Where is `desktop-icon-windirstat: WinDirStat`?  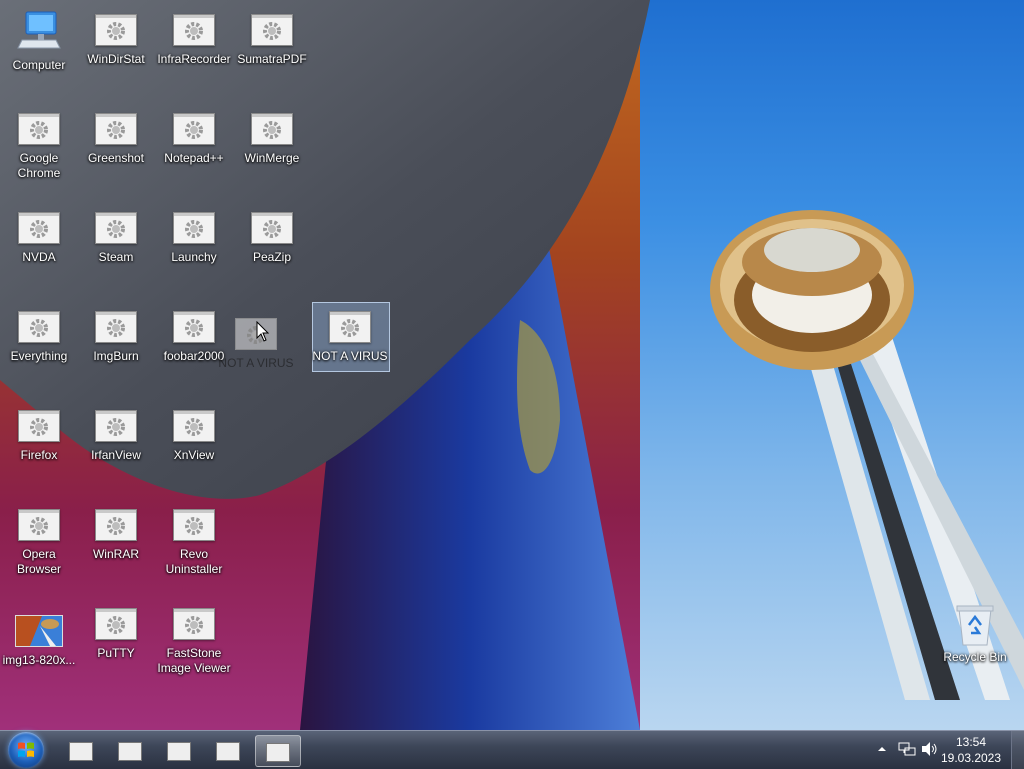 desktop-icon-windirstat: WinDirStat is located at coordinates (116, 40).